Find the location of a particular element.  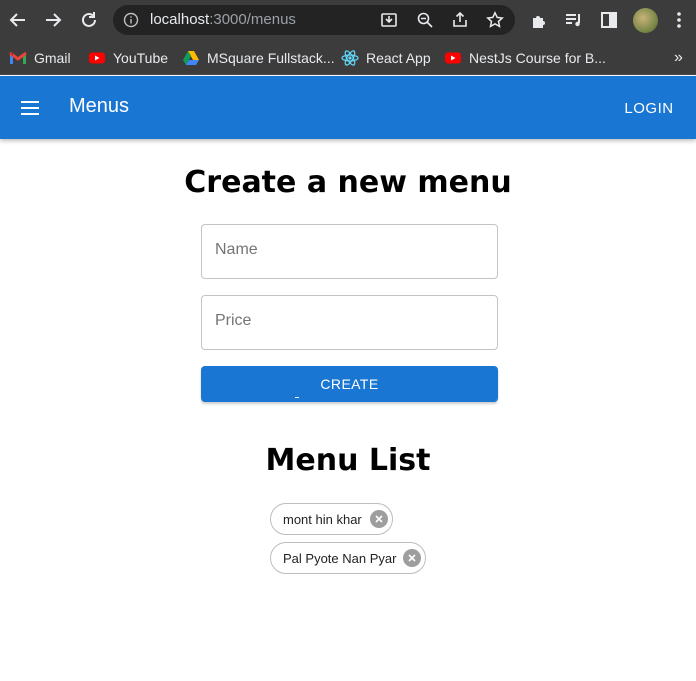

bookmark-youtube: YouTube is located at coordinates (128, 58).